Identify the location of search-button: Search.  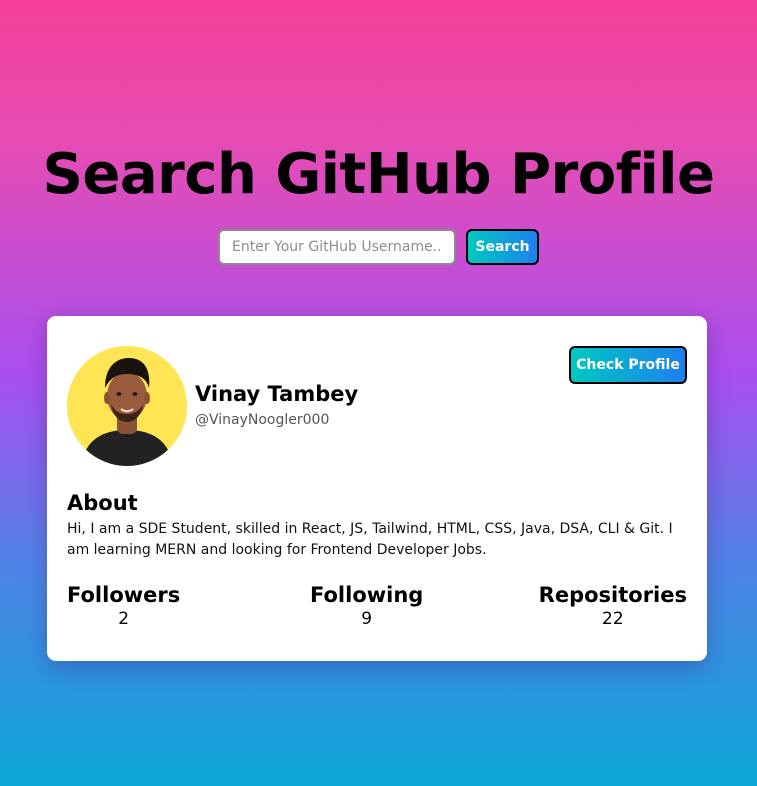
(502, 247).